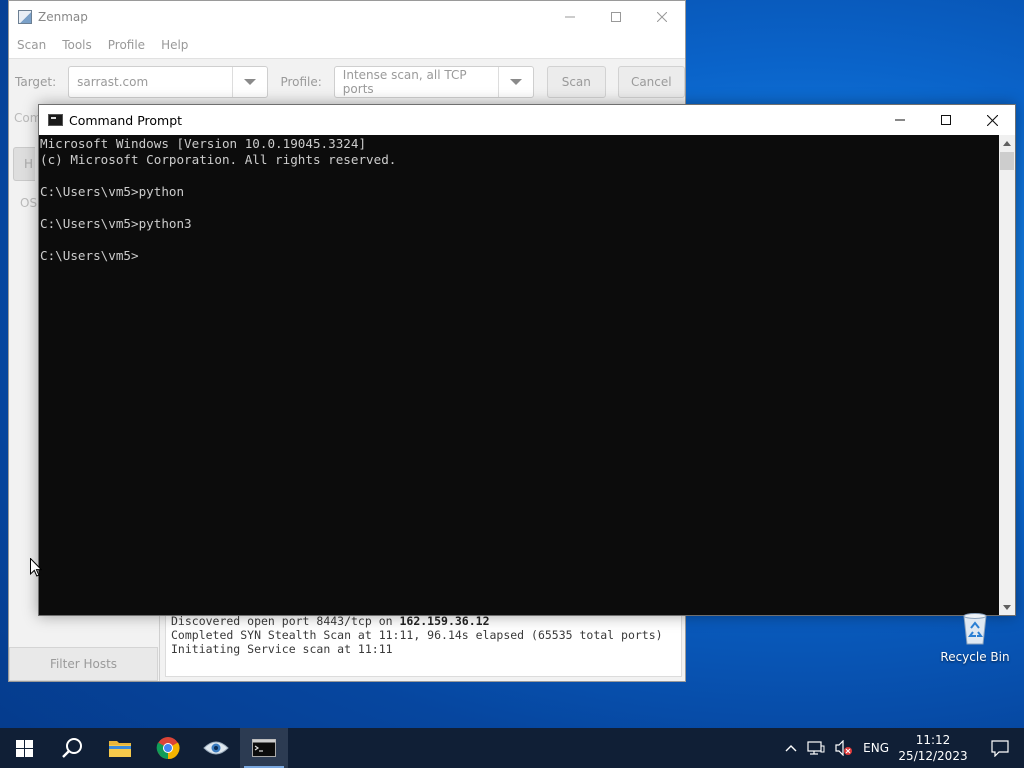 The height and width of the screenshot is (768, 1024). Describe the element at coordinates (933, 748) in the screenshot. I see `clock: 11:12 25/12/2023` at that location.